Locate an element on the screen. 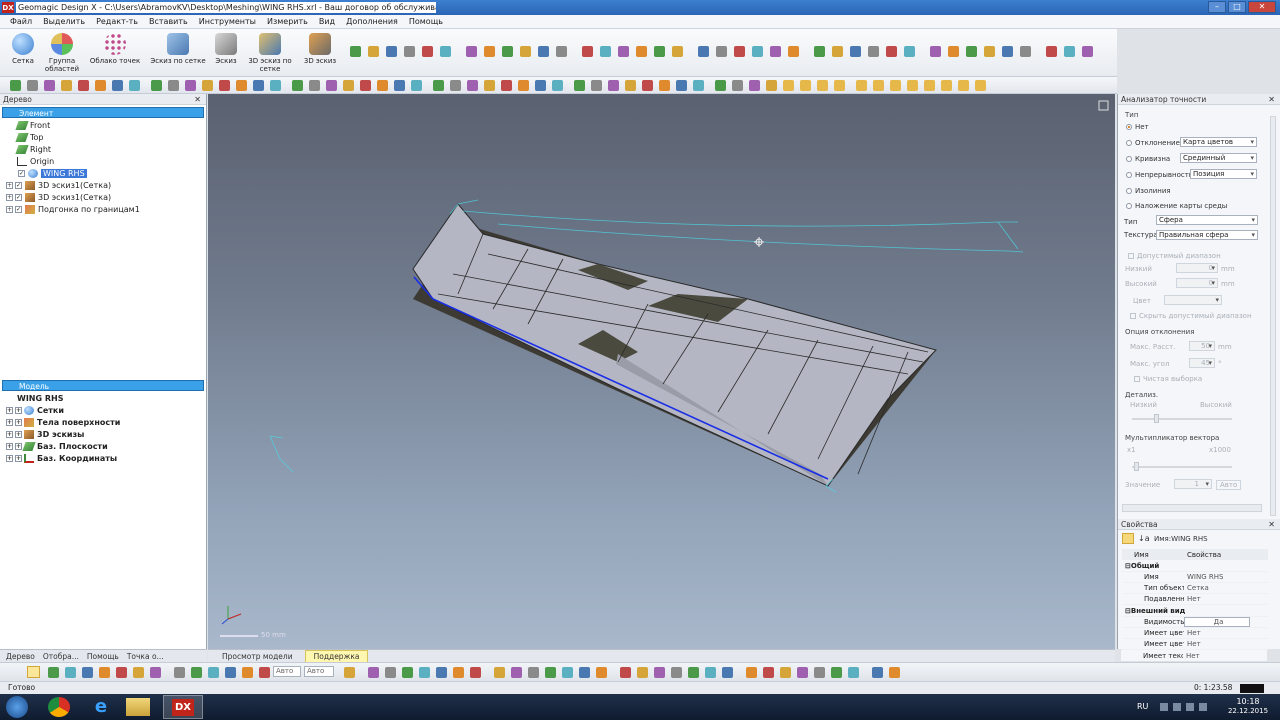 The height and width of the screenshot is (720, 1280). minimize-button: – is located at coordinates (1217, 7).